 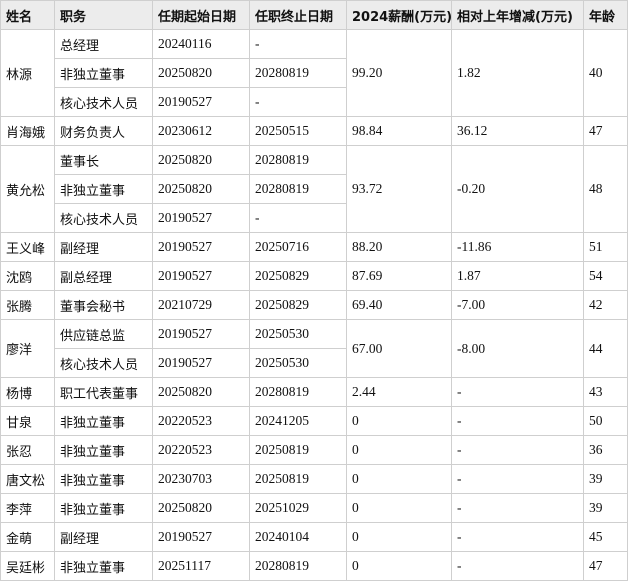 I want to click on age-cell: 40, so click(x=605, y=73).